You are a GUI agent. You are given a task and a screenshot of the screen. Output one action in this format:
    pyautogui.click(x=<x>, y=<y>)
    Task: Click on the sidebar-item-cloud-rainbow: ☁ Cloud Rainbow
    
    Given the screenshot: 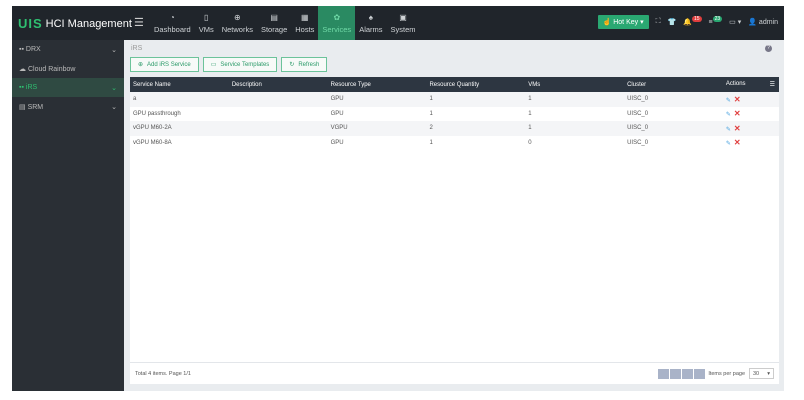 What is the action you would take?
    pyautogui.click(x=68, y=68)
    